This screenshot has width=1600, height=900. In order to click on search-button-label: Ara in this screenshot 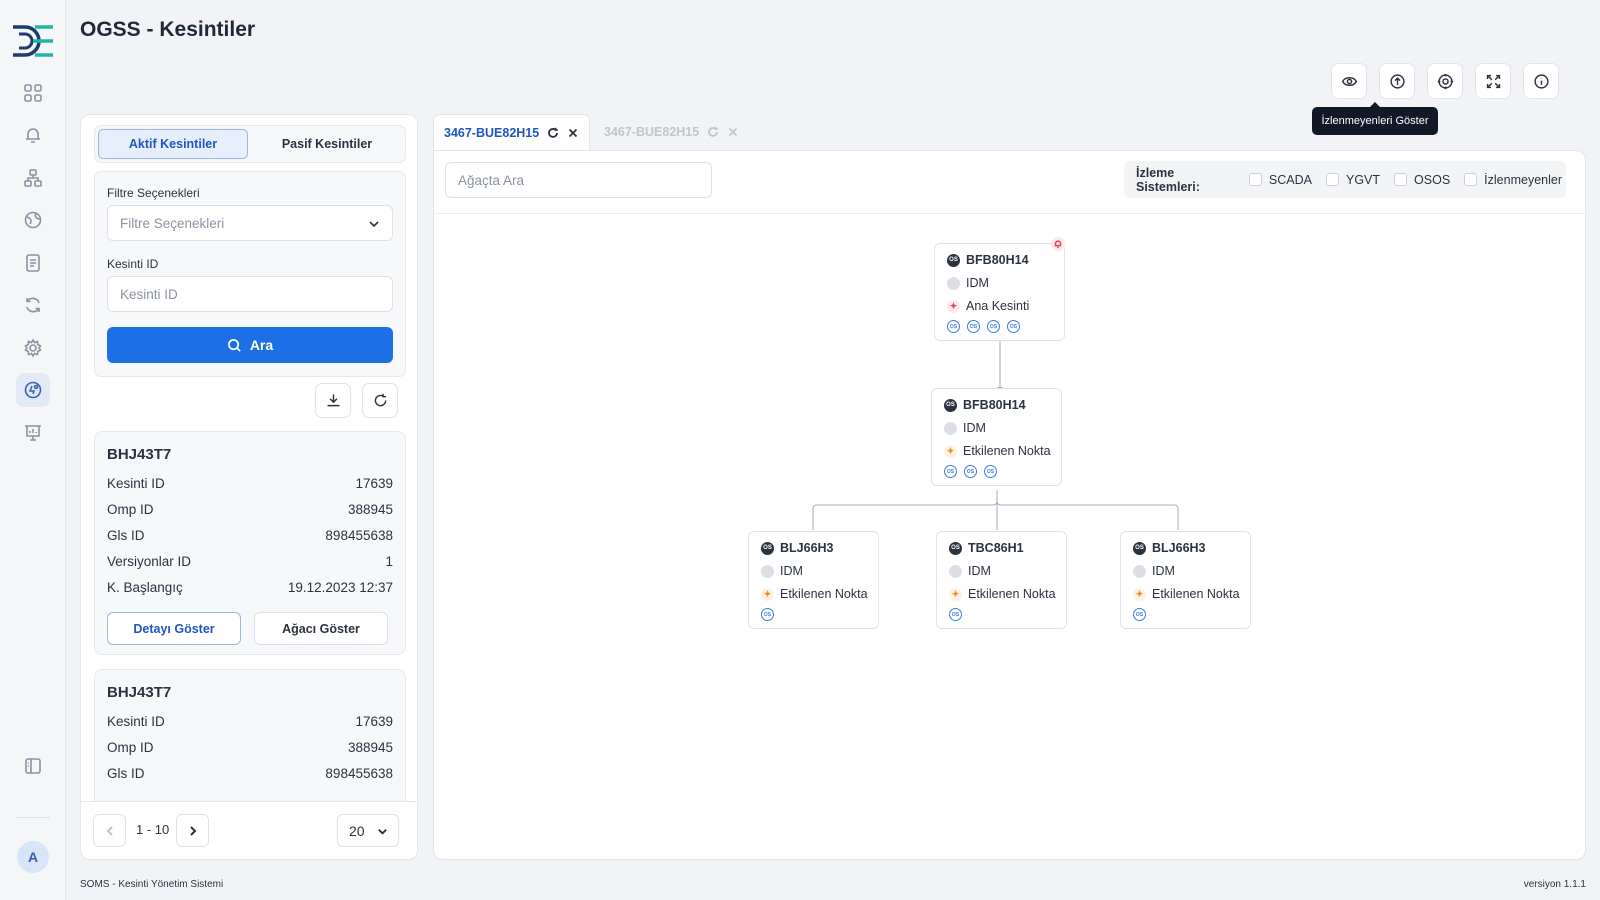, I will do `click(261, 345)`.